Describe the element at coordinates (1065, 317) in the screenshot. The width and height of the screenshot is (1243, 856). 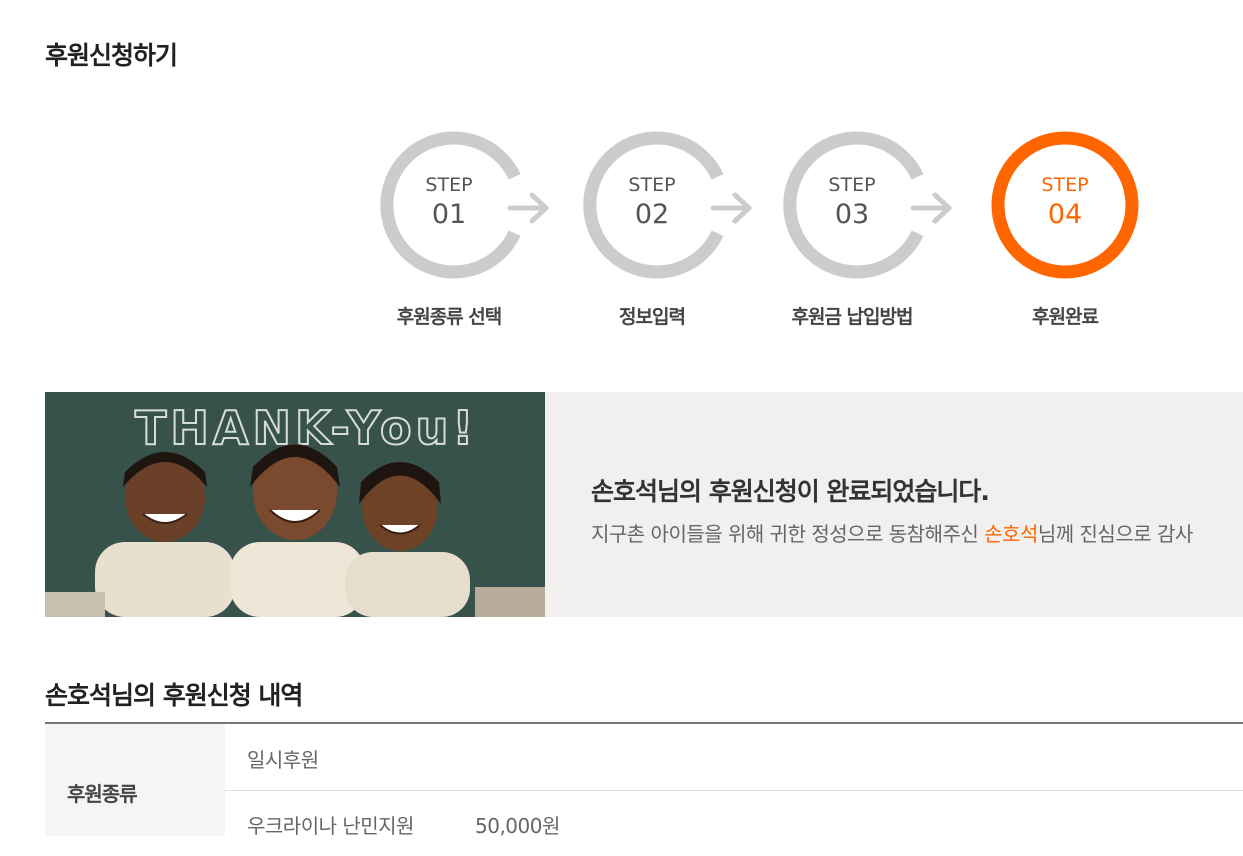
I see `step-label: 후원완료` at that location.